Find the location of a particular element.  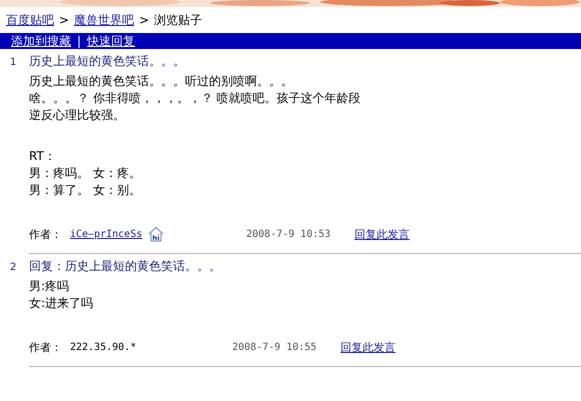

breadcrumb-link: 百度贴吧 is located at coordinates (30, 20).